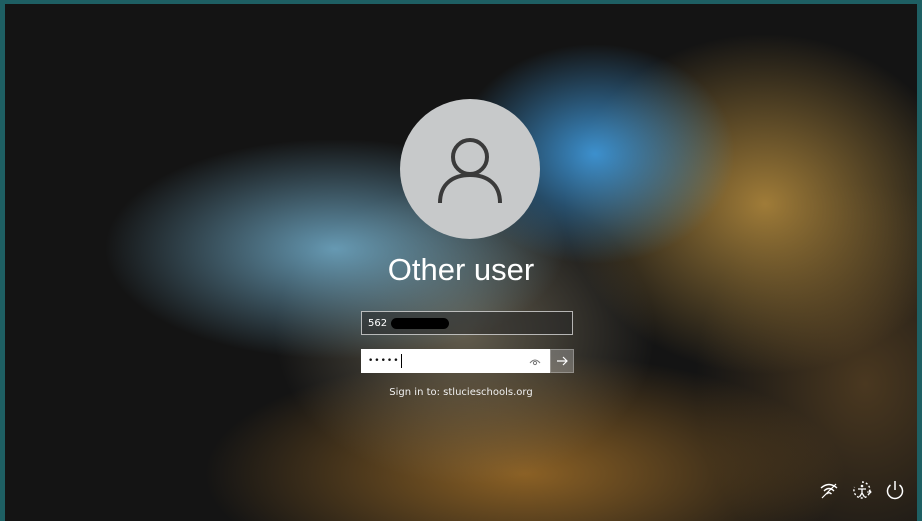  What do you see at coordinates (455, 361) in the screenshot?
I see `password-field: •••••` at bounding box center [455, 361].